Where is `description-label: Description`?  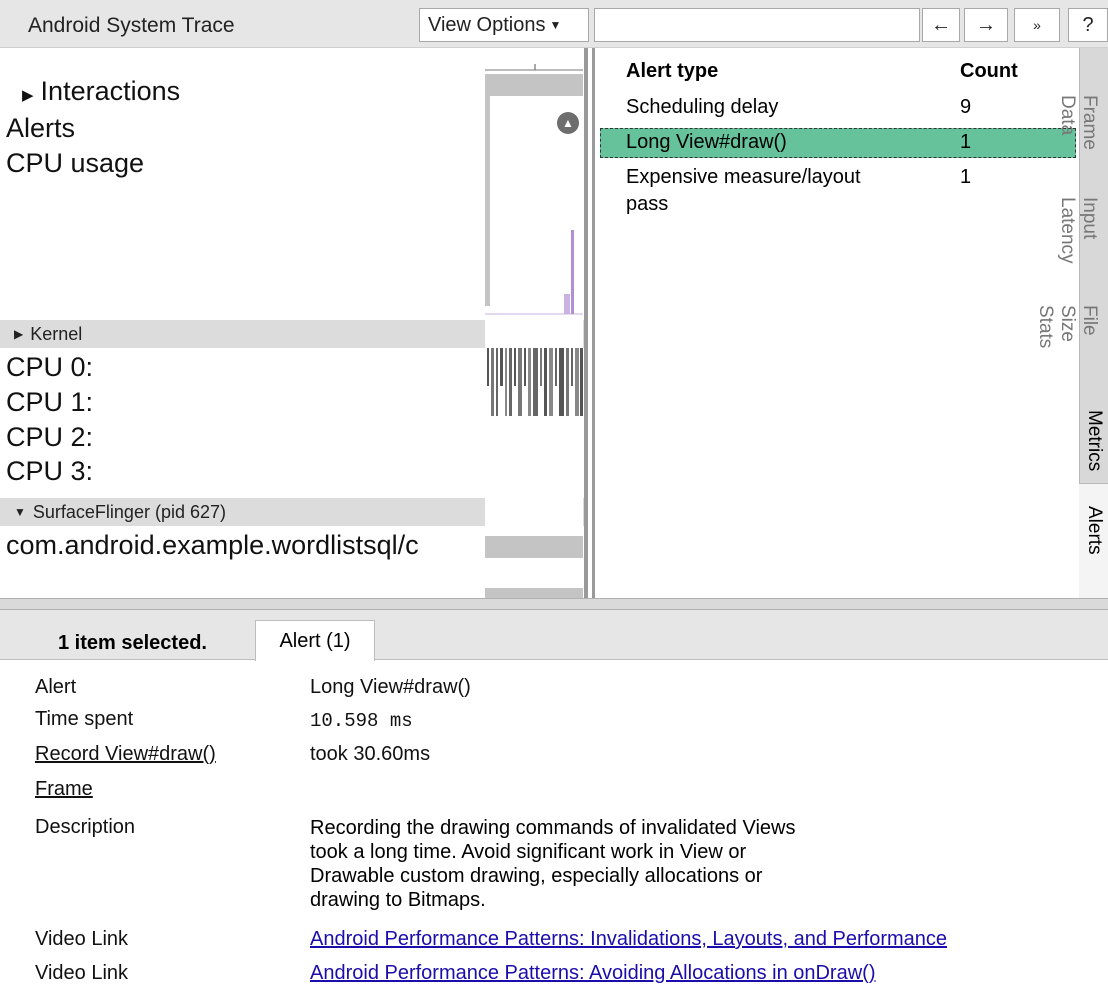
description-label: Description is located at coordinates (85, 827).